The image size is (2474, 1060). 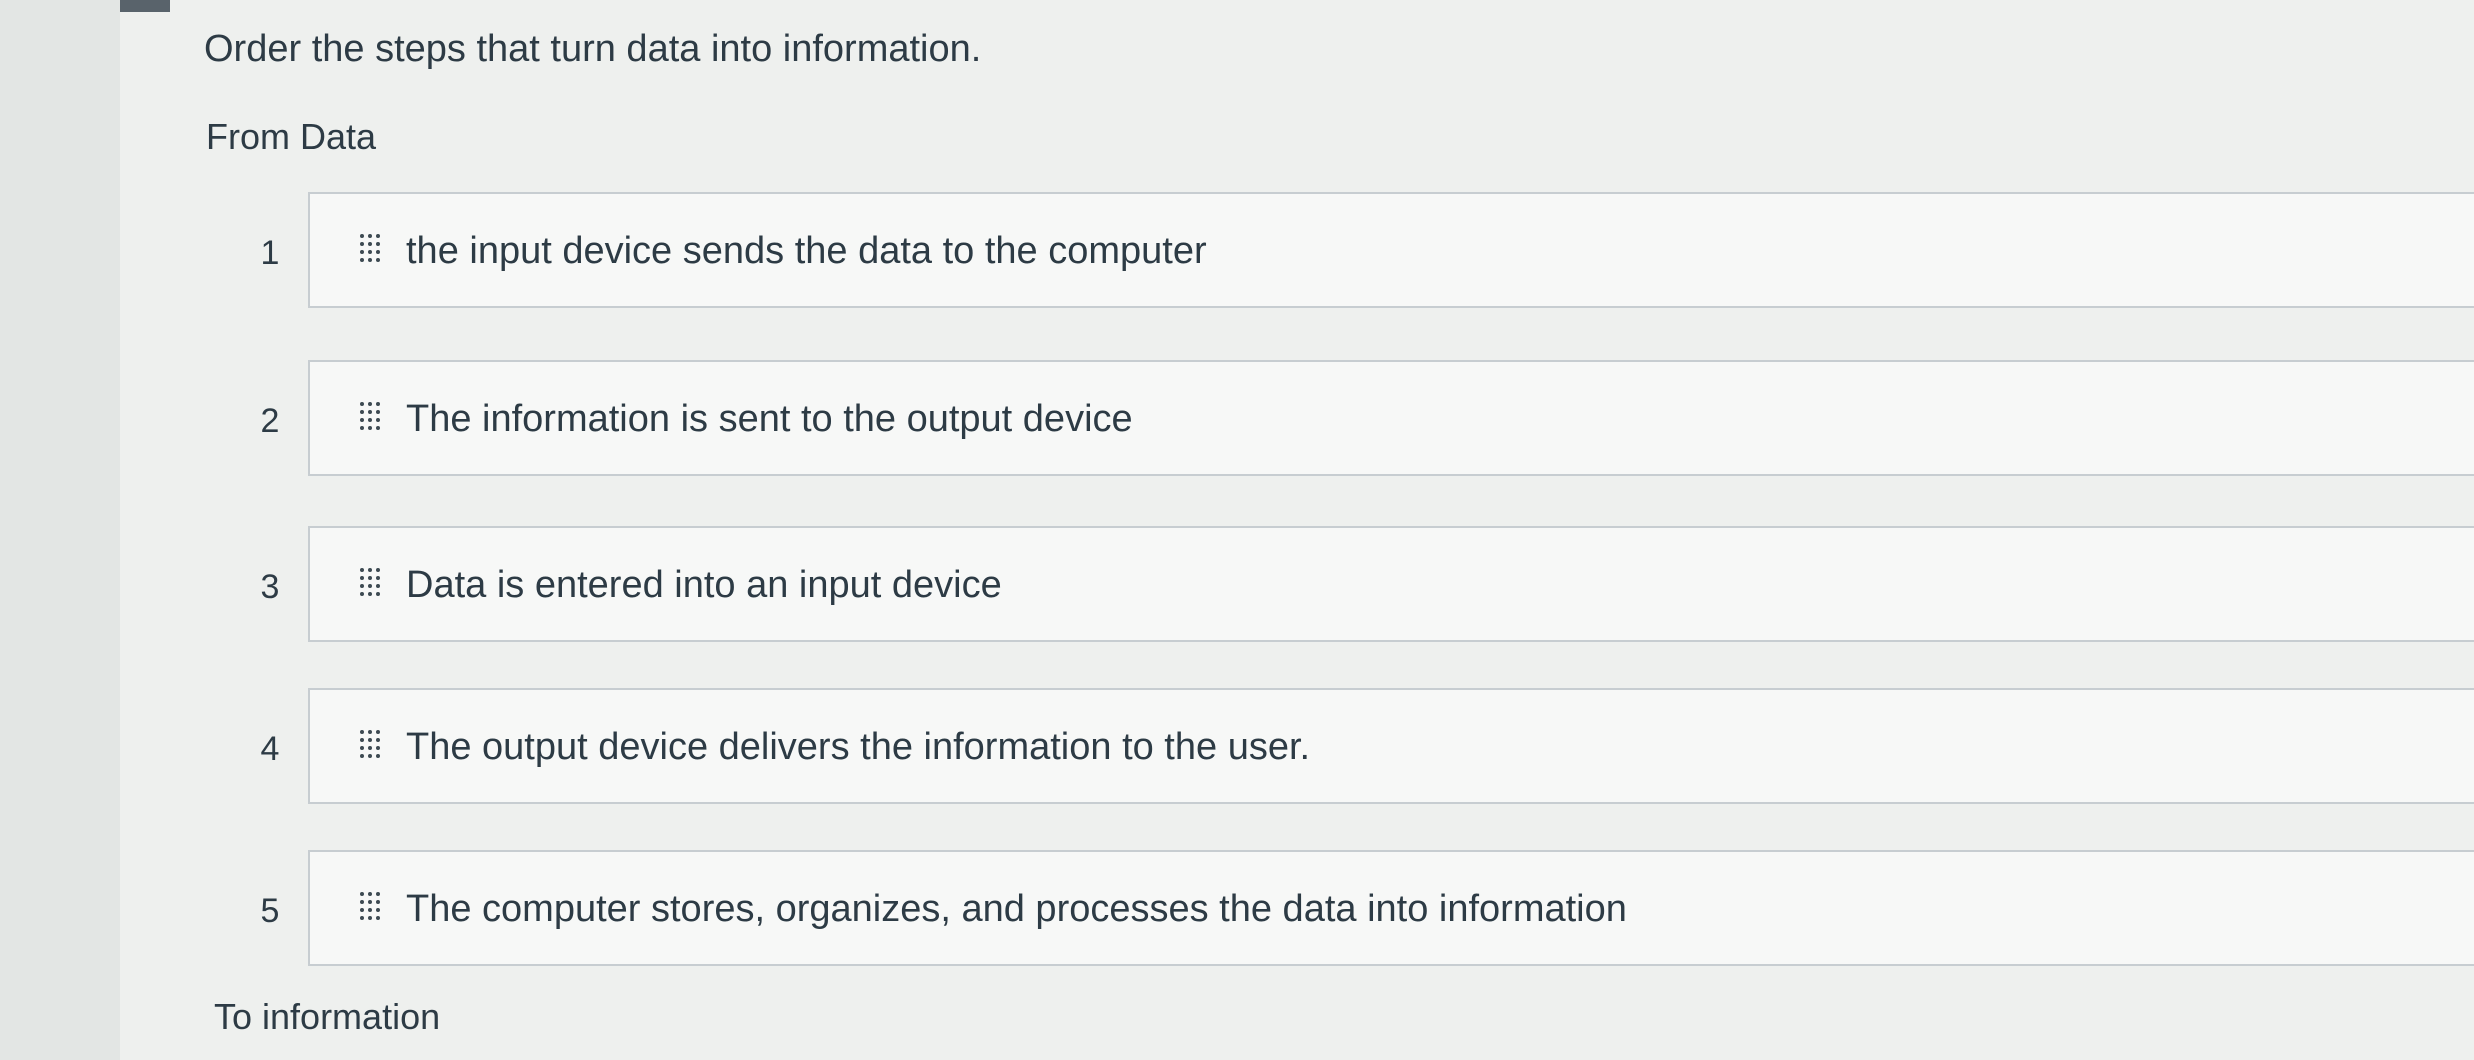 I want to click on step-number: 4, so click(x=270, y=749).